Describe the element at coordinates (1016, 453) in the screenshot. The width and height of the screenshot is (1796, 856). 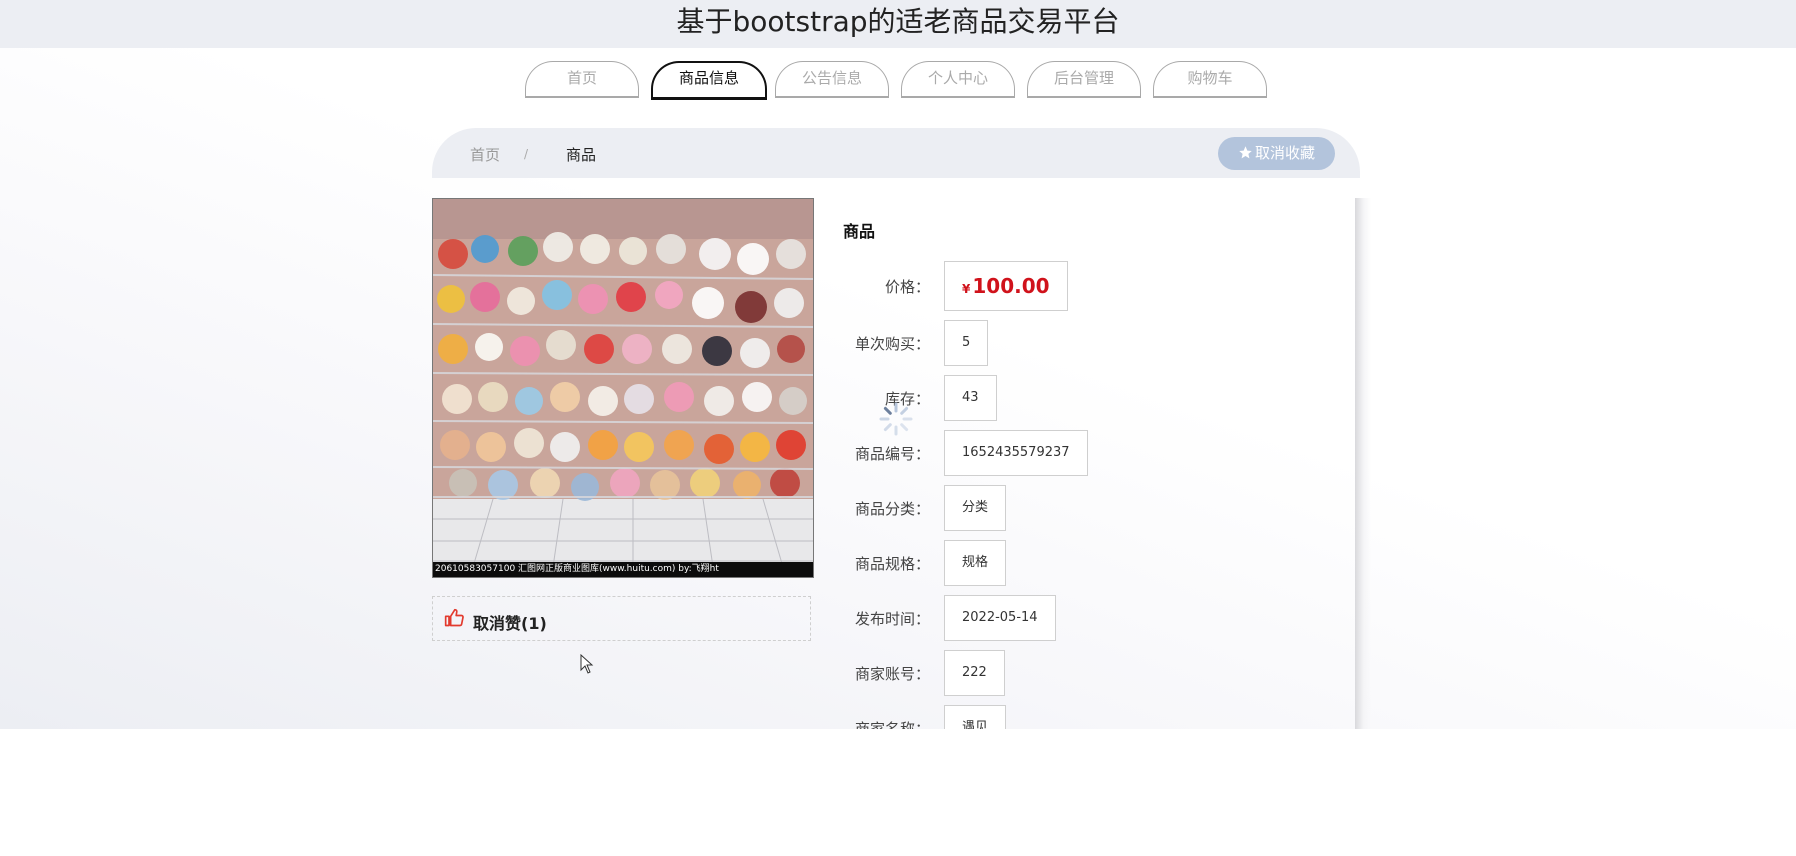
I see `product-code-value: 1652435579237` at that location.